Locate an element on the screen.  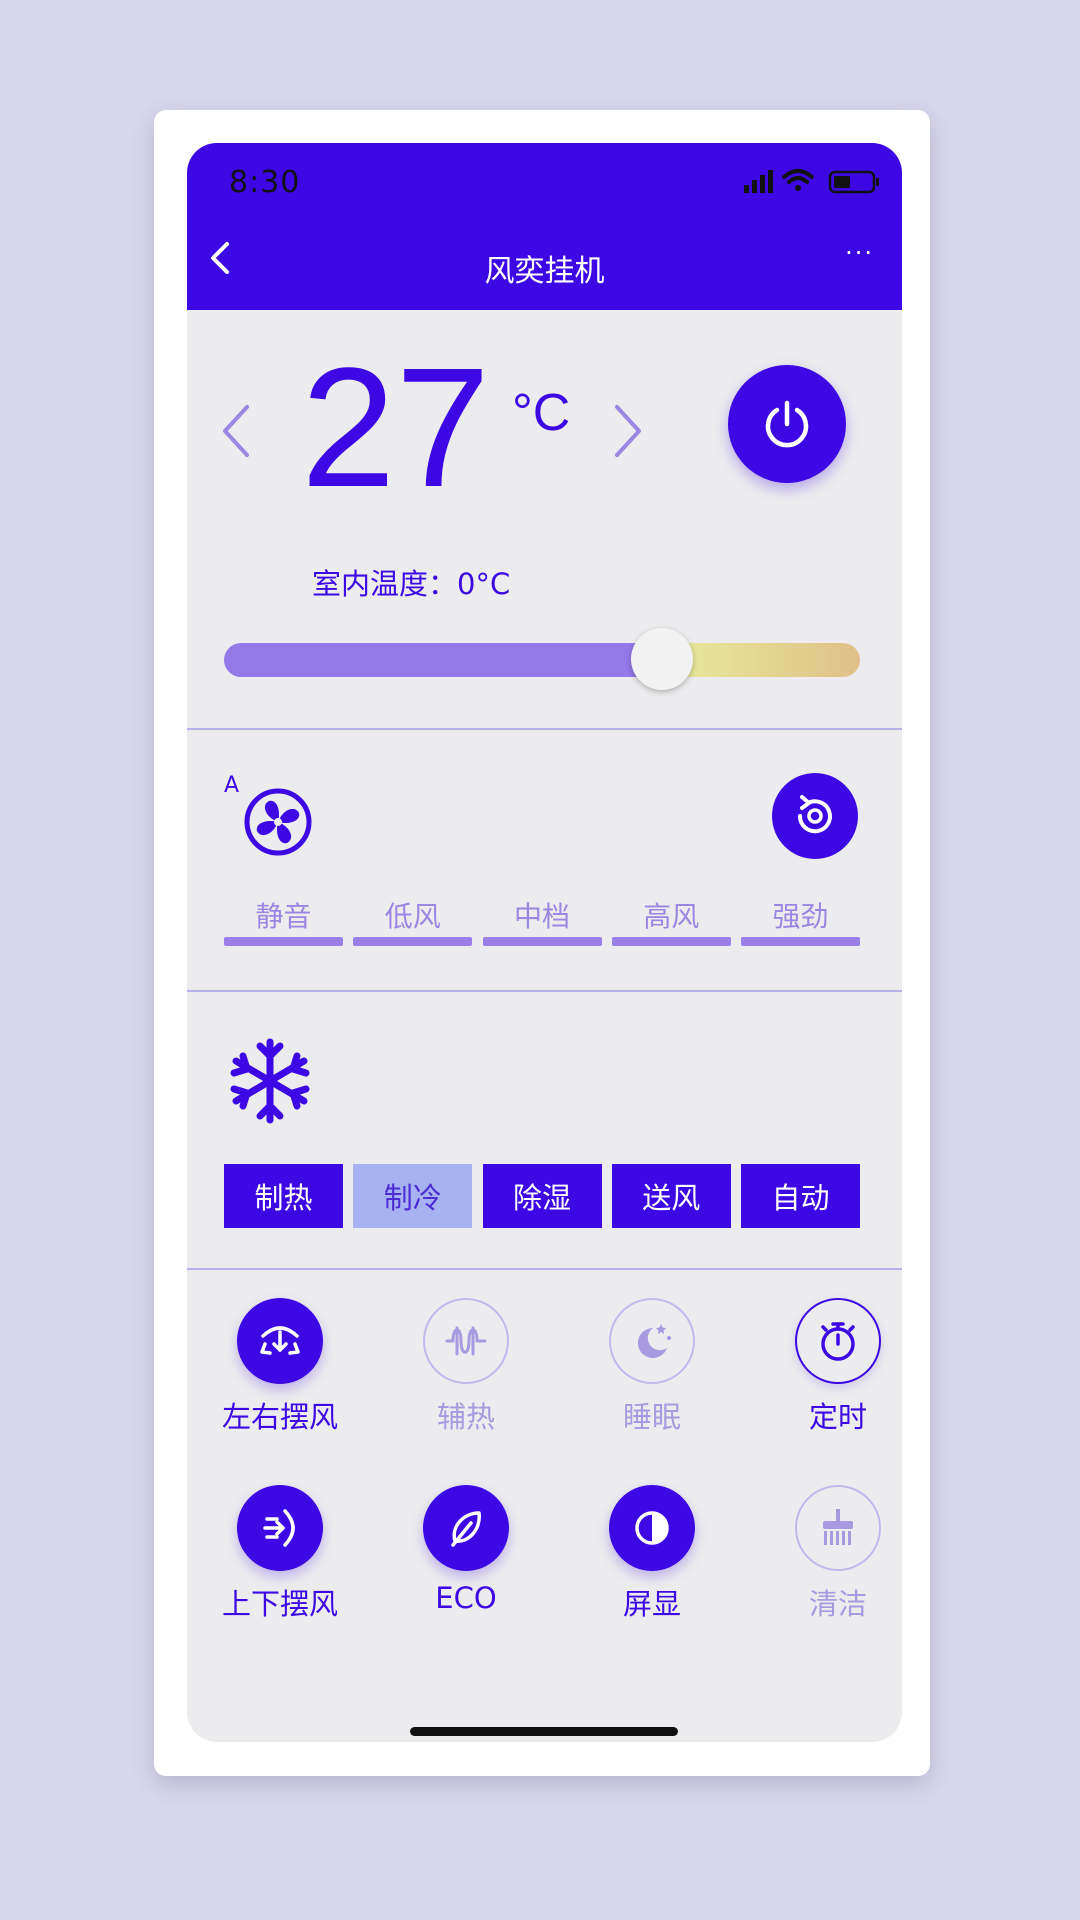
function-sleep: 睡眠 is located at coordinates (652, 1367).